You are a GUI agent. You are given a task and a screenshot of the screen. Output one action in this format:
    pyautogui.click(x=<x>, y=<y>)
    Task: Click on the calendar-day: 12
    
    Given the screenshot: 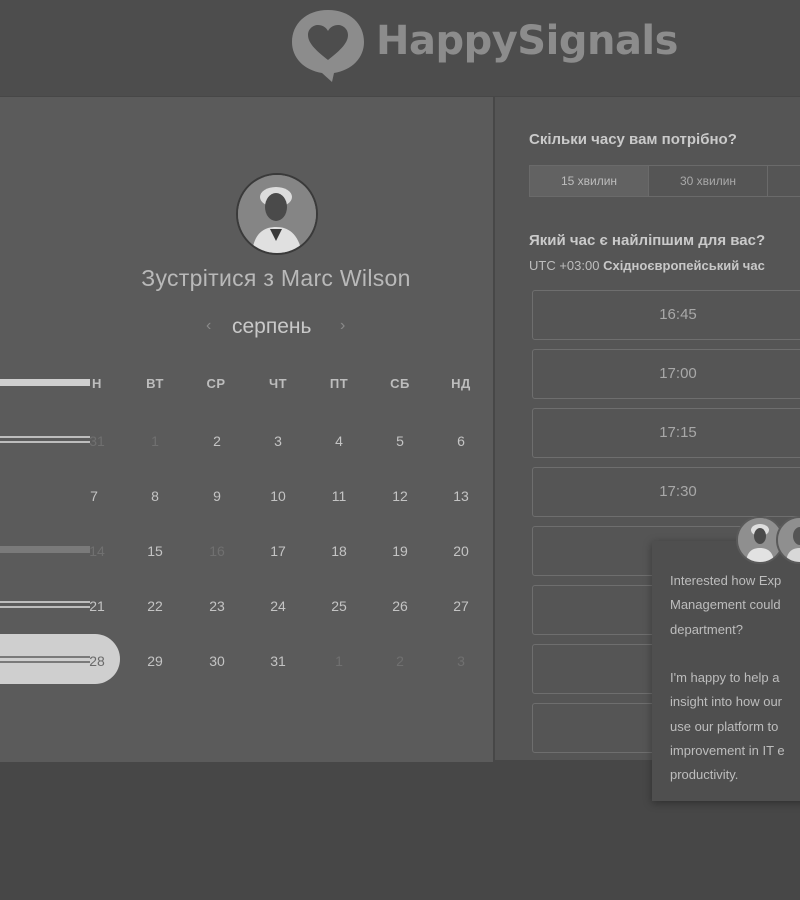 What is the action you would take?
    pyautogui.click(x=400, y=496)
    